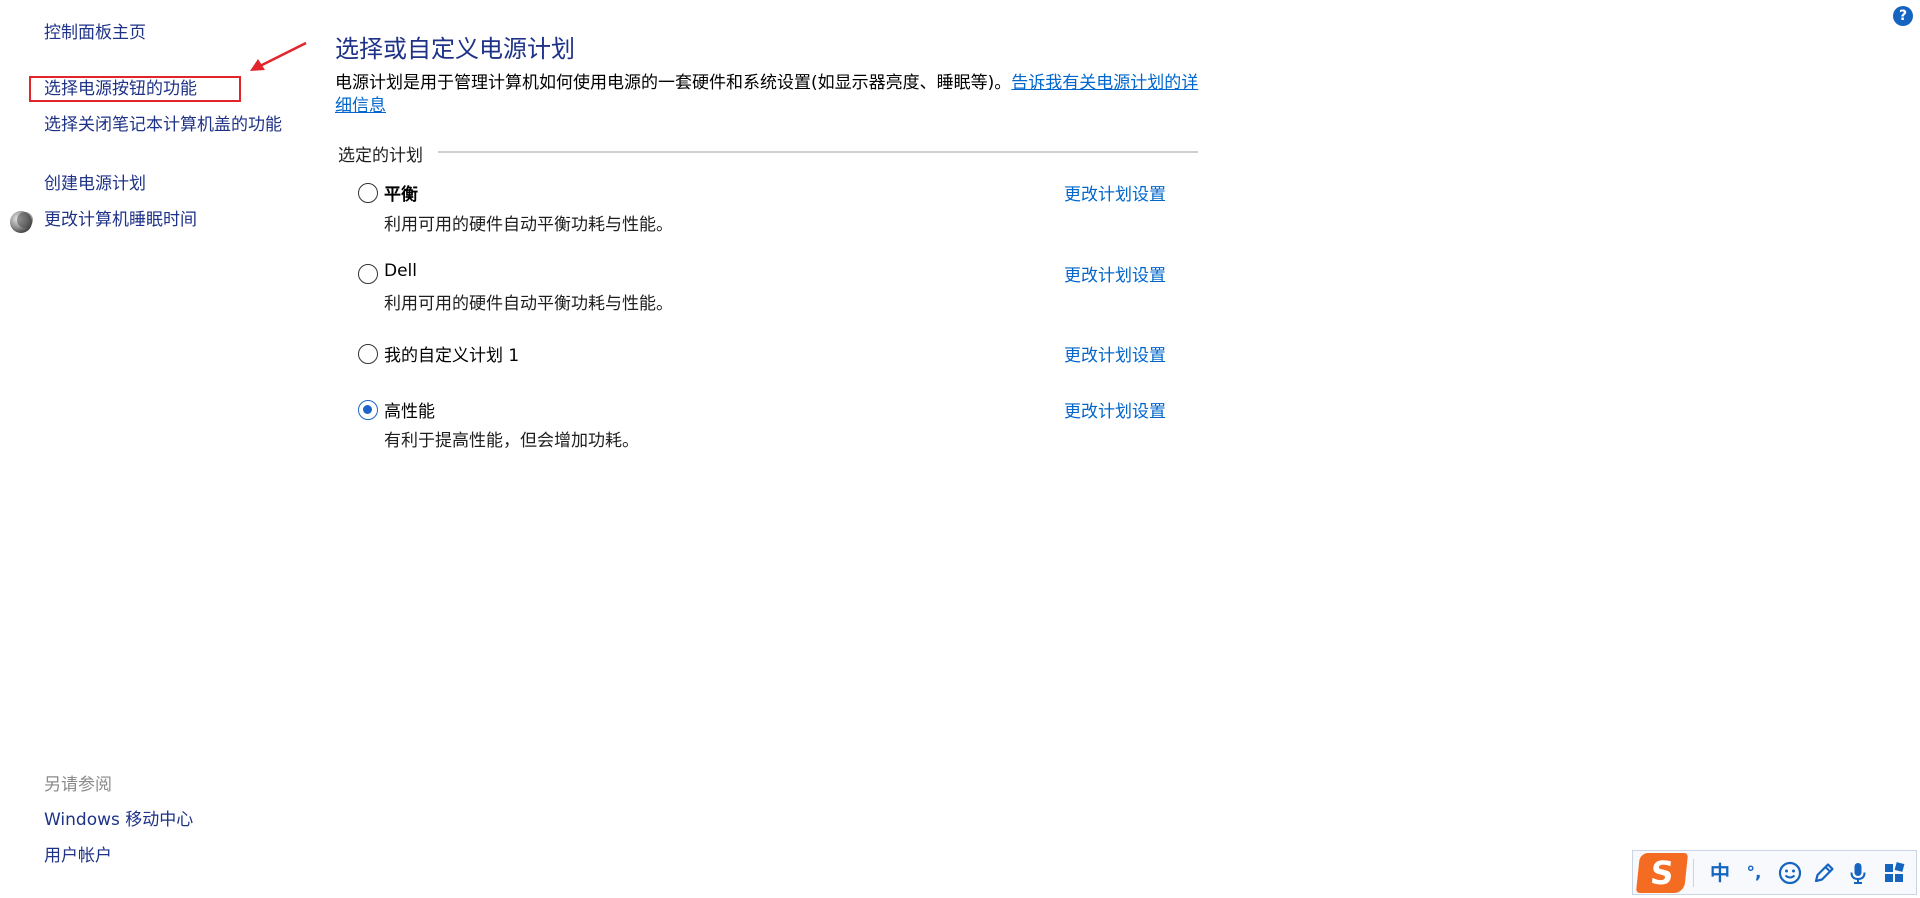 The image size is (1920, 898). What do you see at coordinates (118, 820) in the screenshot?
I see `see-also-mobility-center-link: Windows 移动中心` at bounding box center [118, 820].